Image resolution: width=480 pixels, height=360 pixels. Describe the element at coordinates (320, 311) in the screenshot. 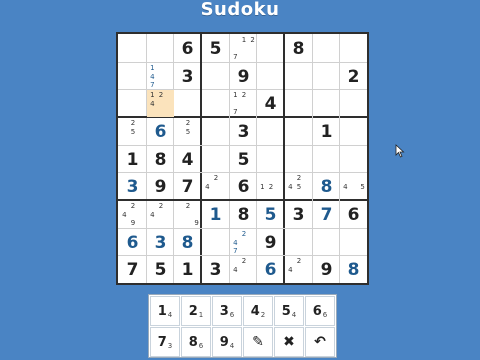

I see `number-key-6: 66` at that location.